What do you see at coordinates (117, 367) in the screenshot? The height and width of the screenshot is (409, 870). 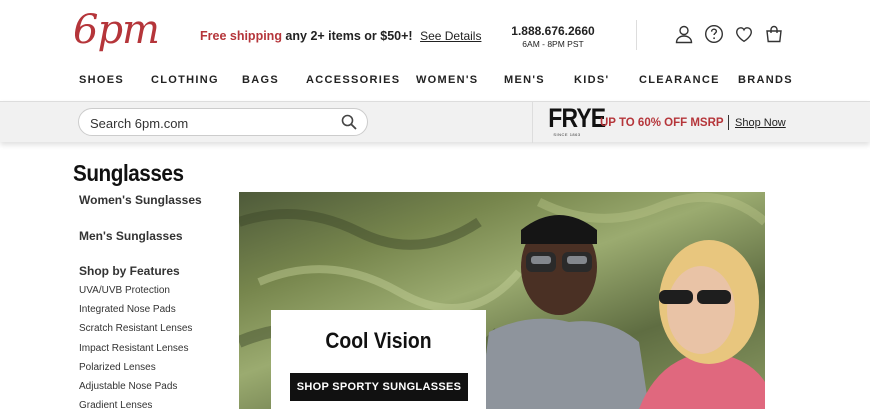 I see `feature-link: Polarized Lenses` at bounding box center [117, 367].